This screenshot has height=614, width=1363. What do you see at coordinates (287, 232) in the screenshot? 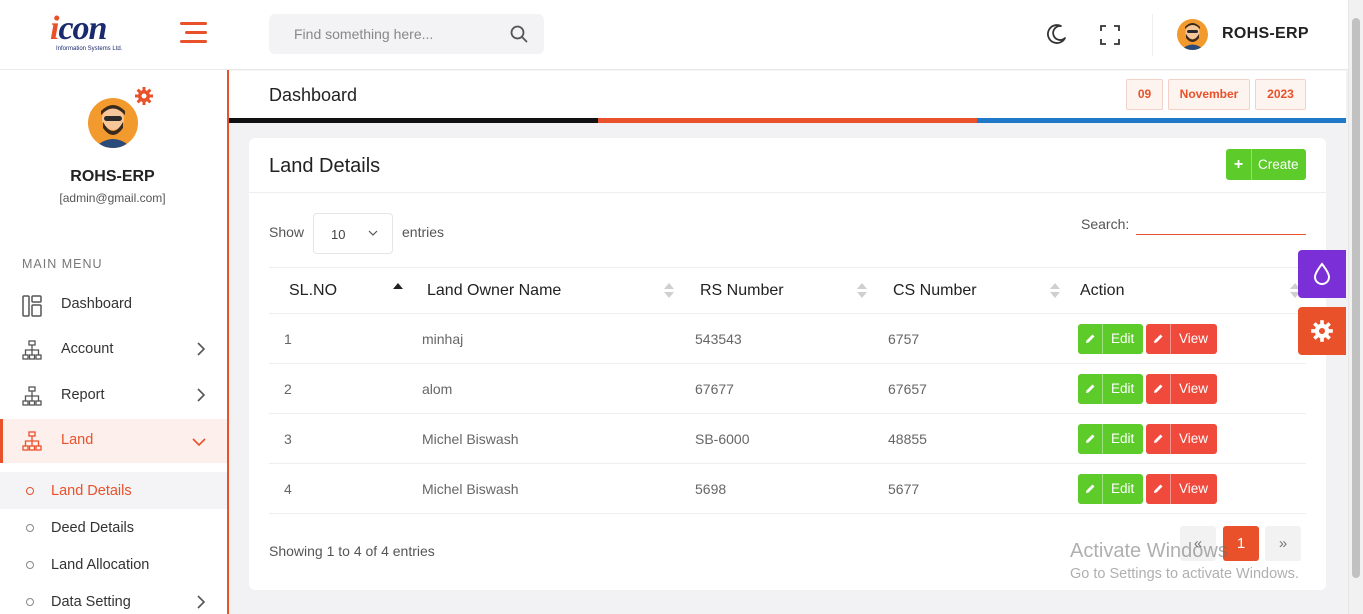
I see `show-label: Show` at bounding box center [287, 232].